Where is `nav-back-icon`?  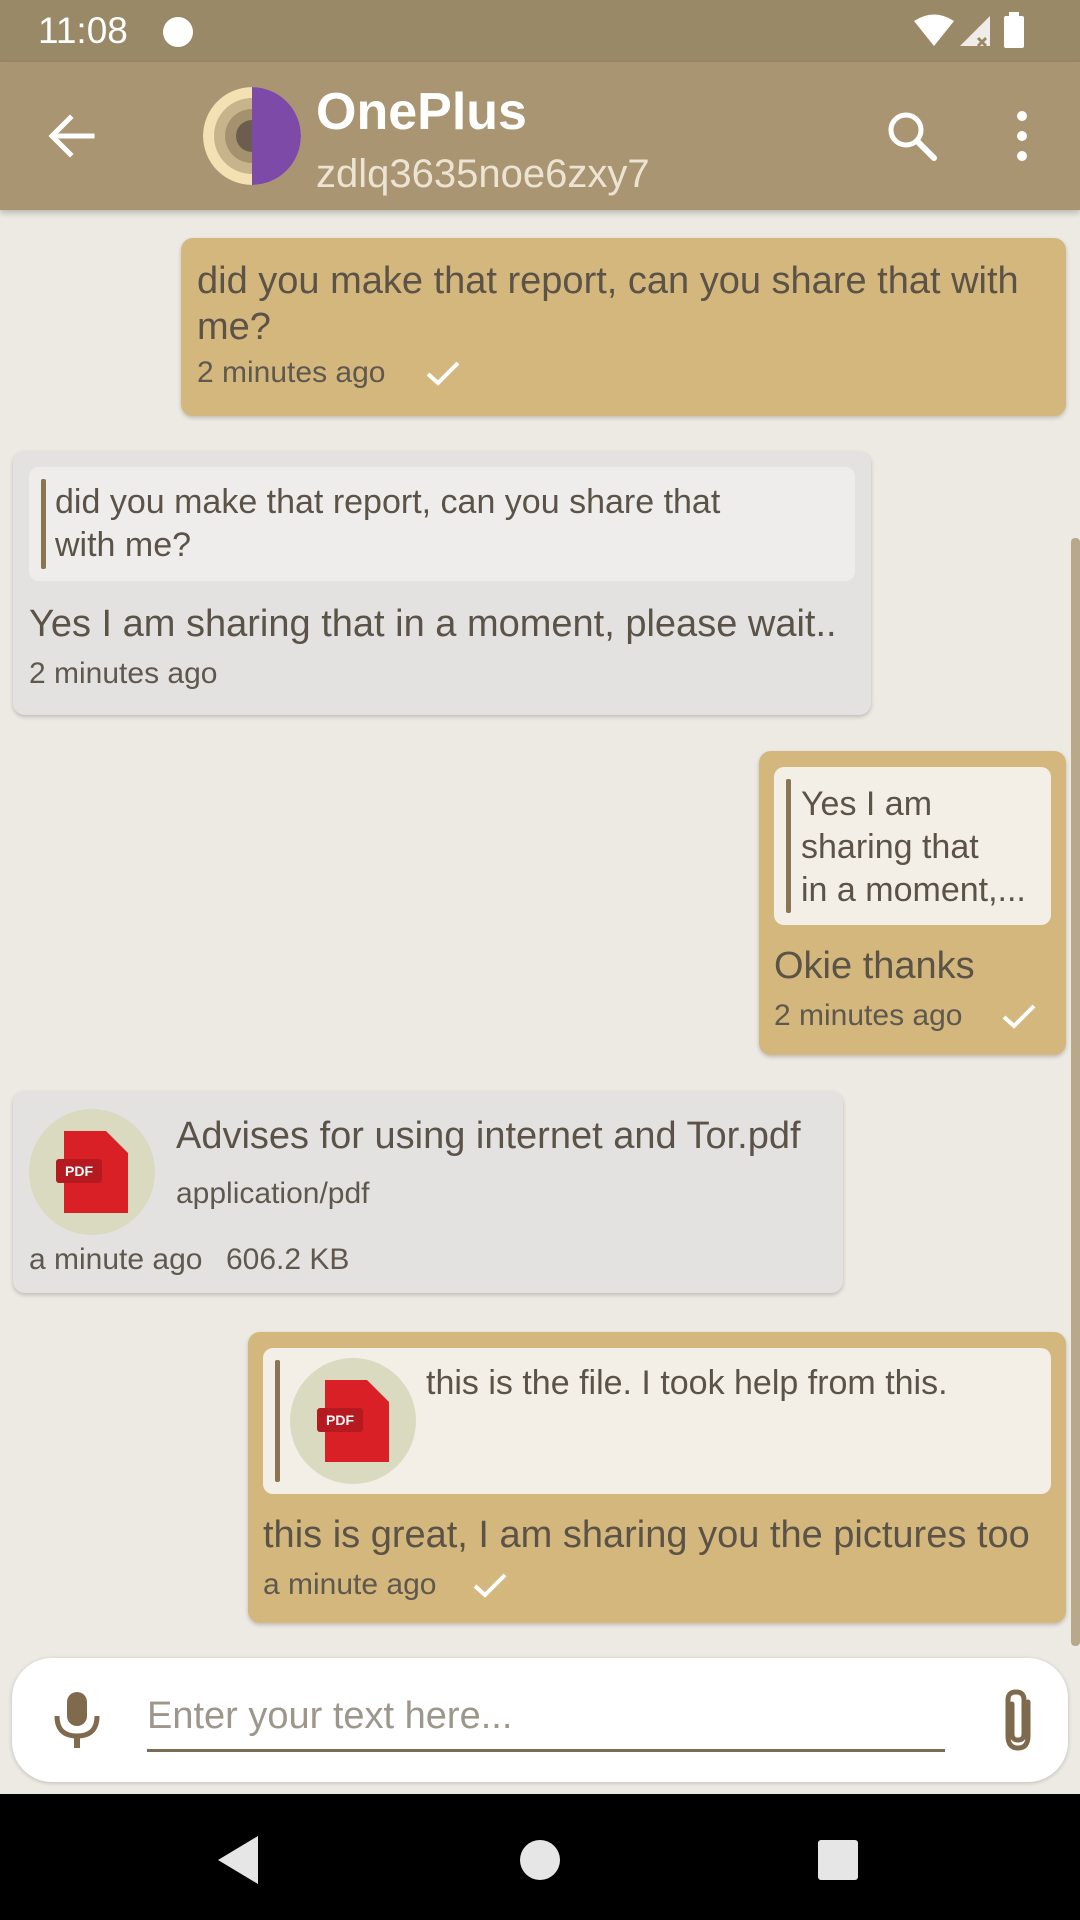 nav-back-icon is located at coordinates (240, 1860).